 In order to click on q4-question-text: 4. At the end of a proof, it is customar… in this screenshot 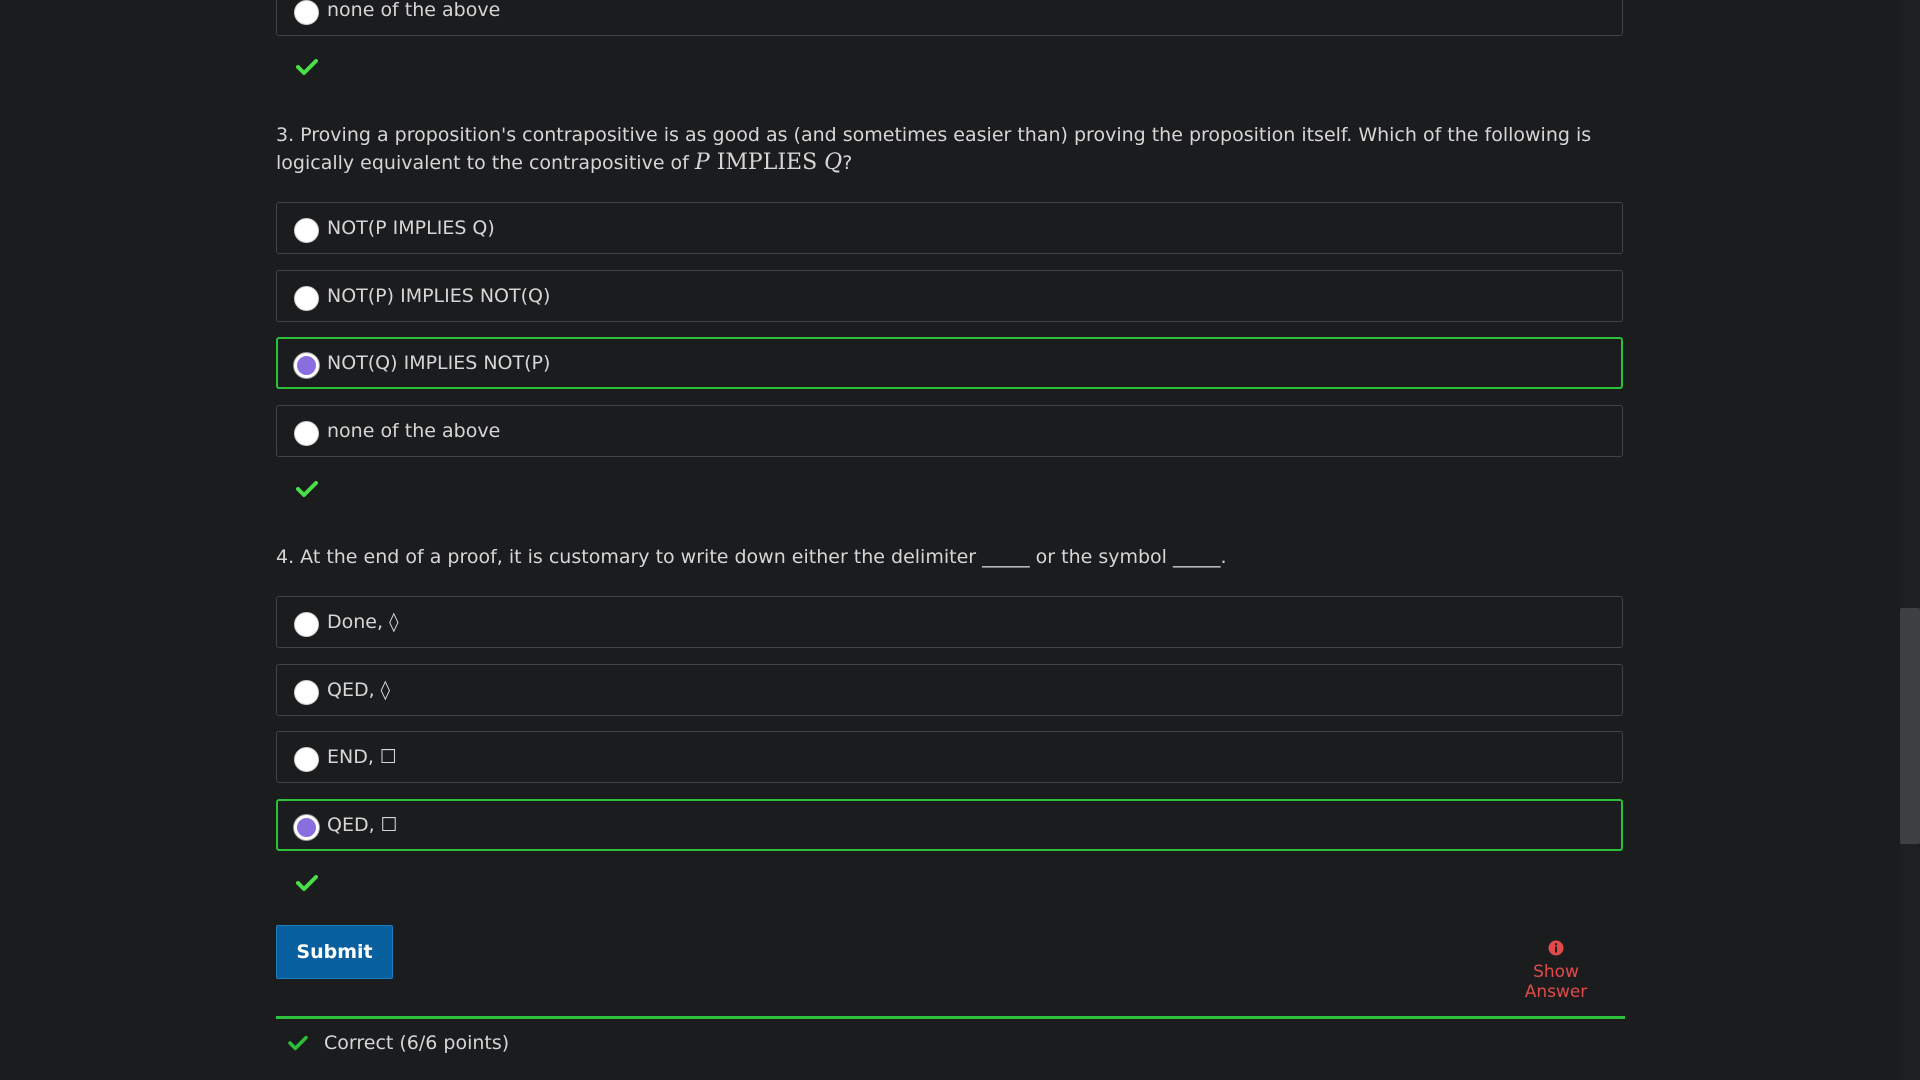, I will do `click(751, 557)`.